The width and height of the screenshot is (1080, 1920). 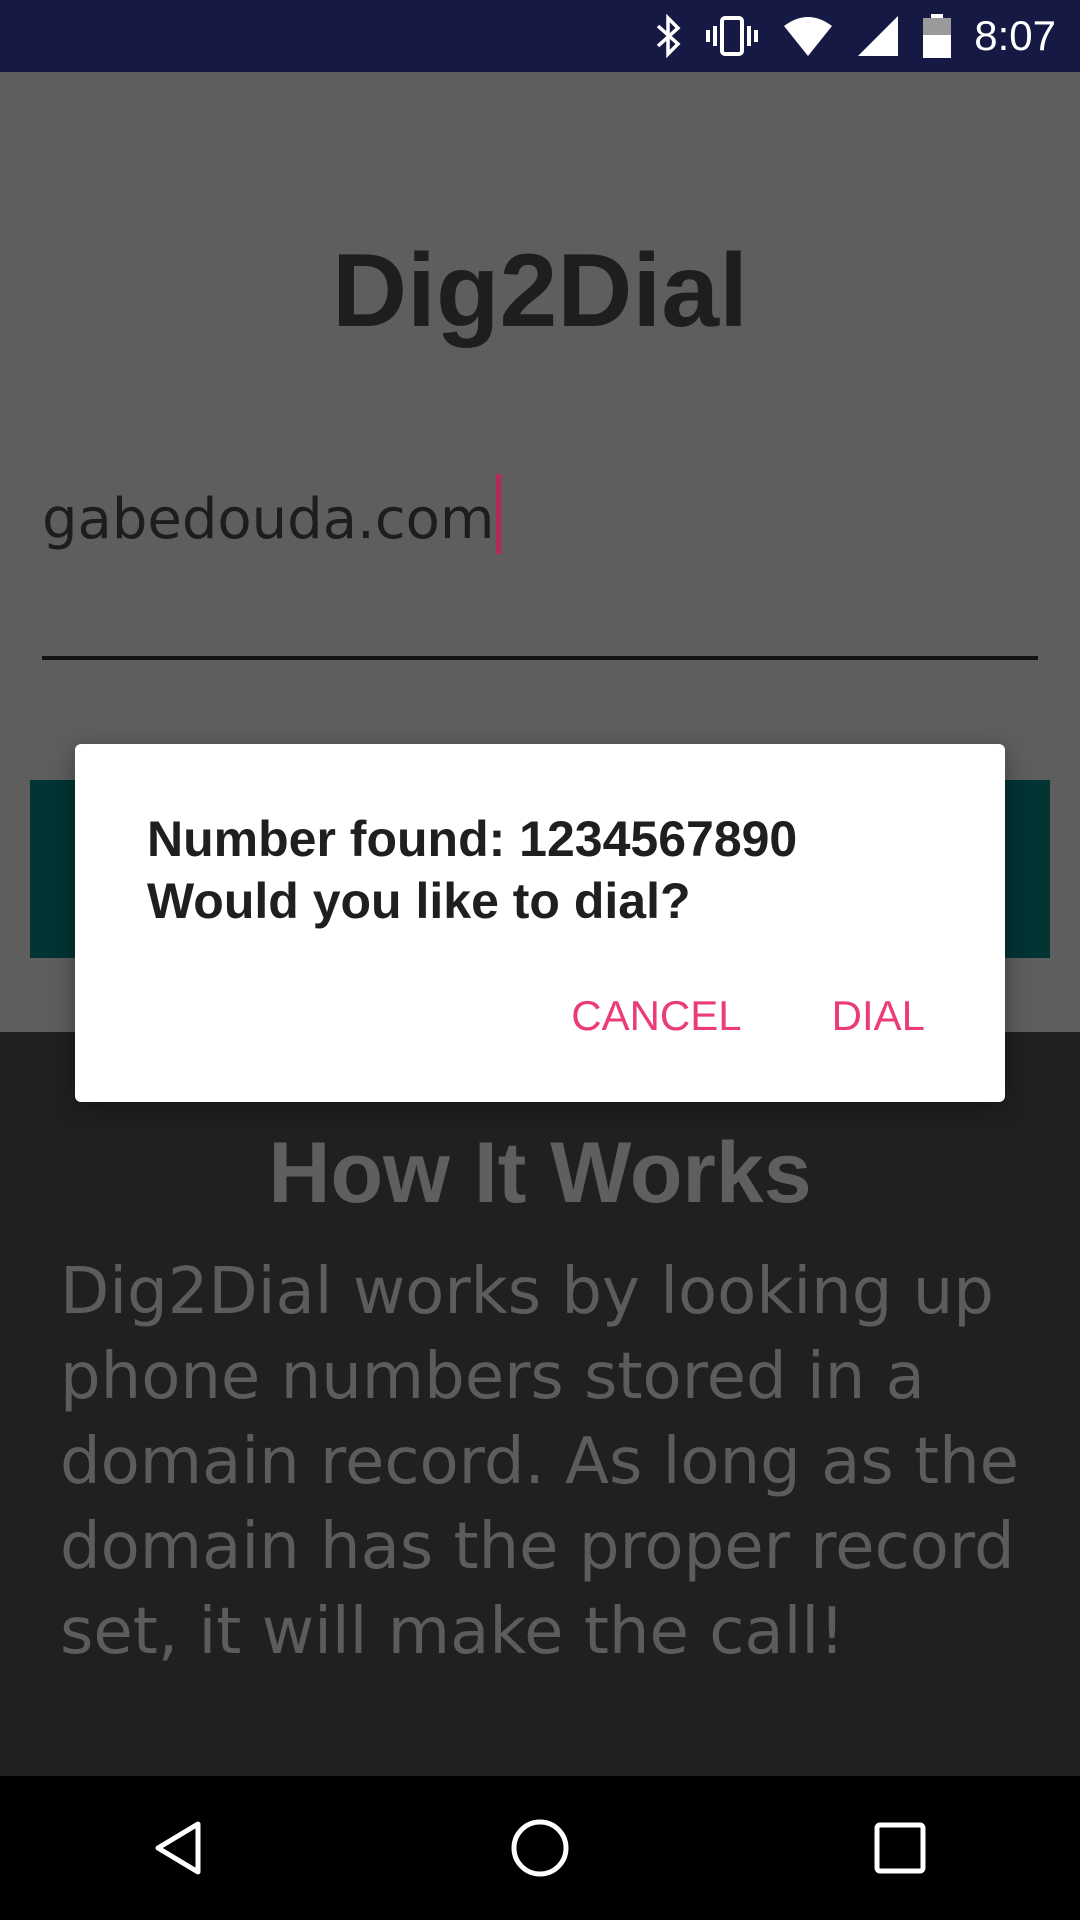 I want to click on home-icon, so click(x=540, y=1848).